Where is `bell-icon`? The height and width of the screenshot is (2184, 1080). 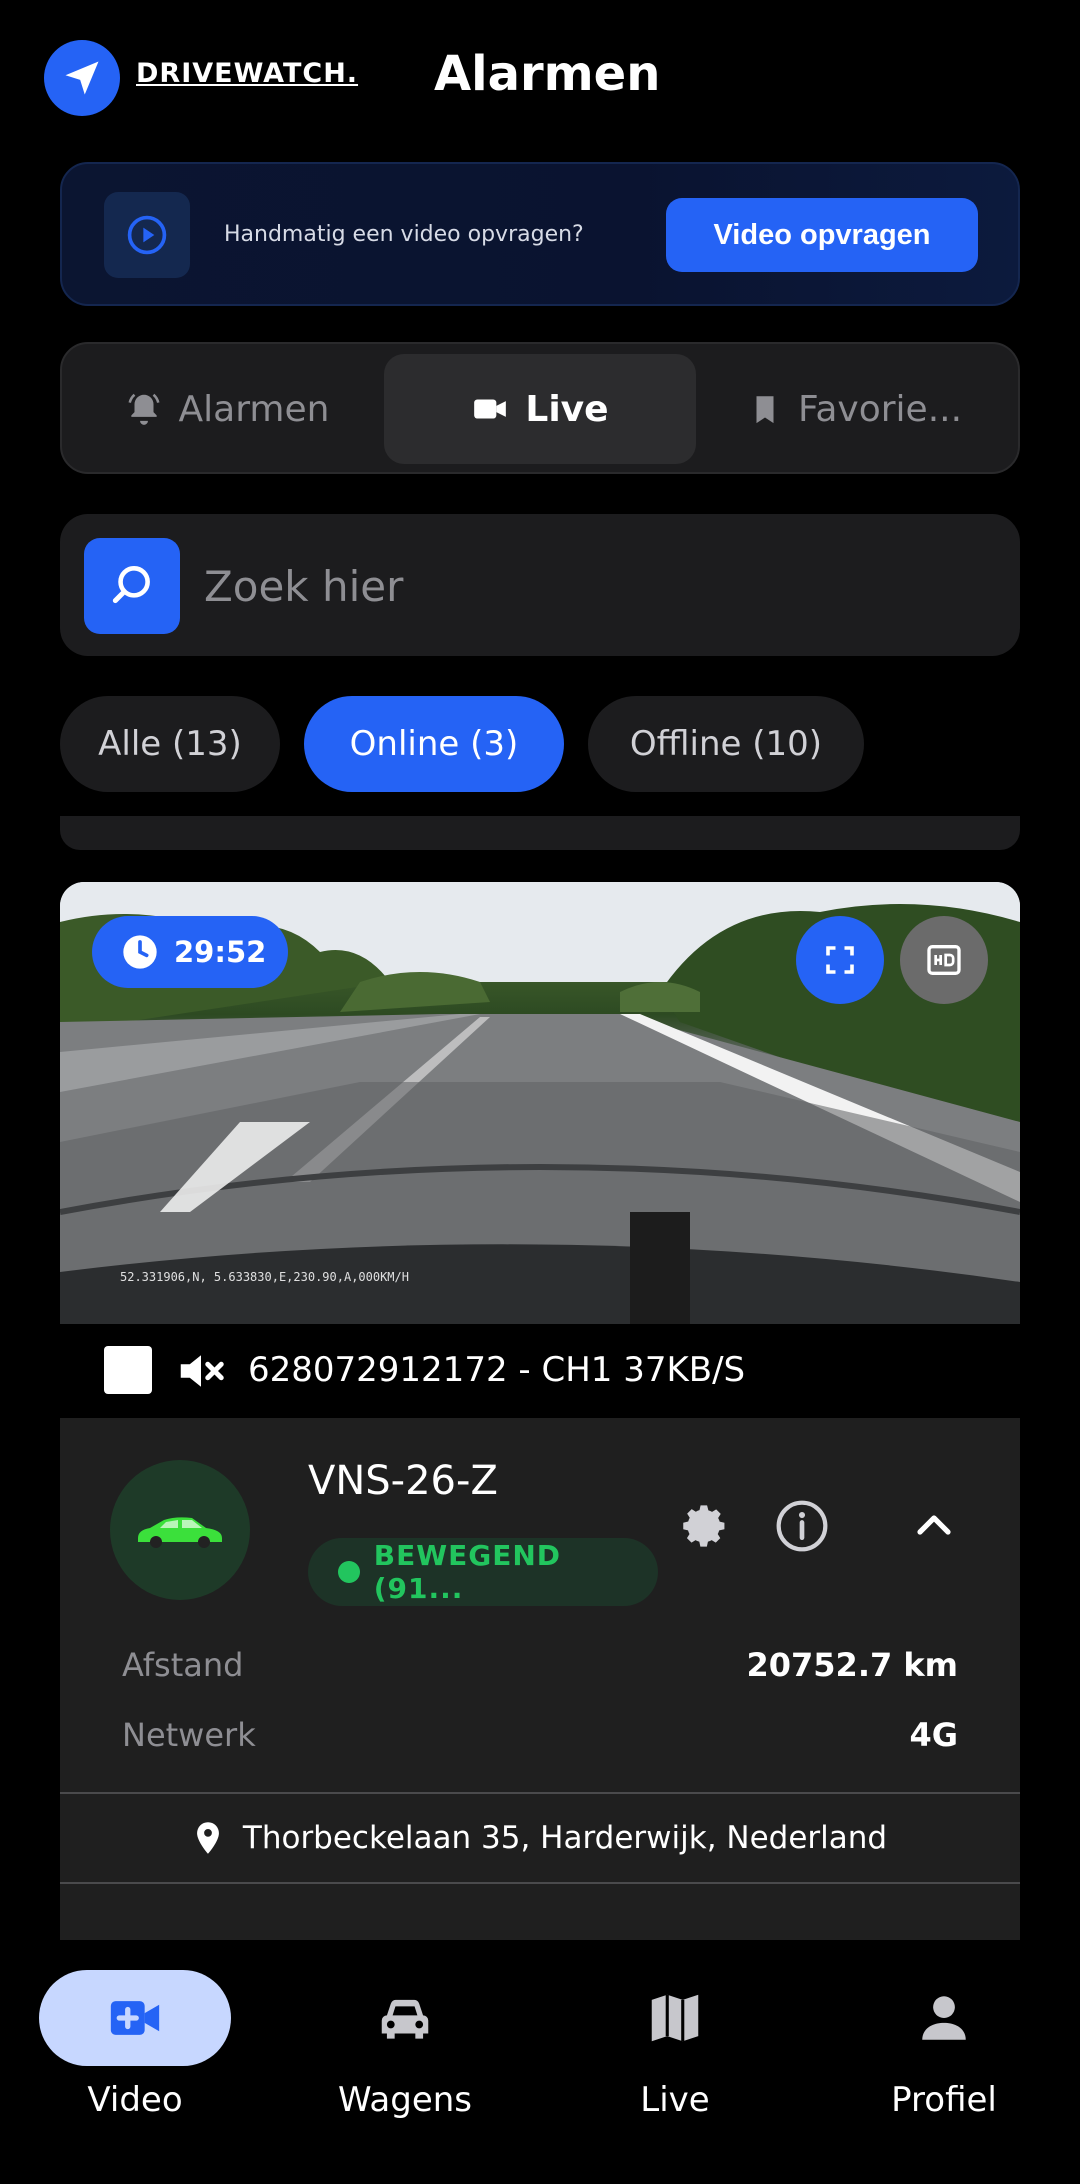
bell-icon is located at coordinates (144, 409).